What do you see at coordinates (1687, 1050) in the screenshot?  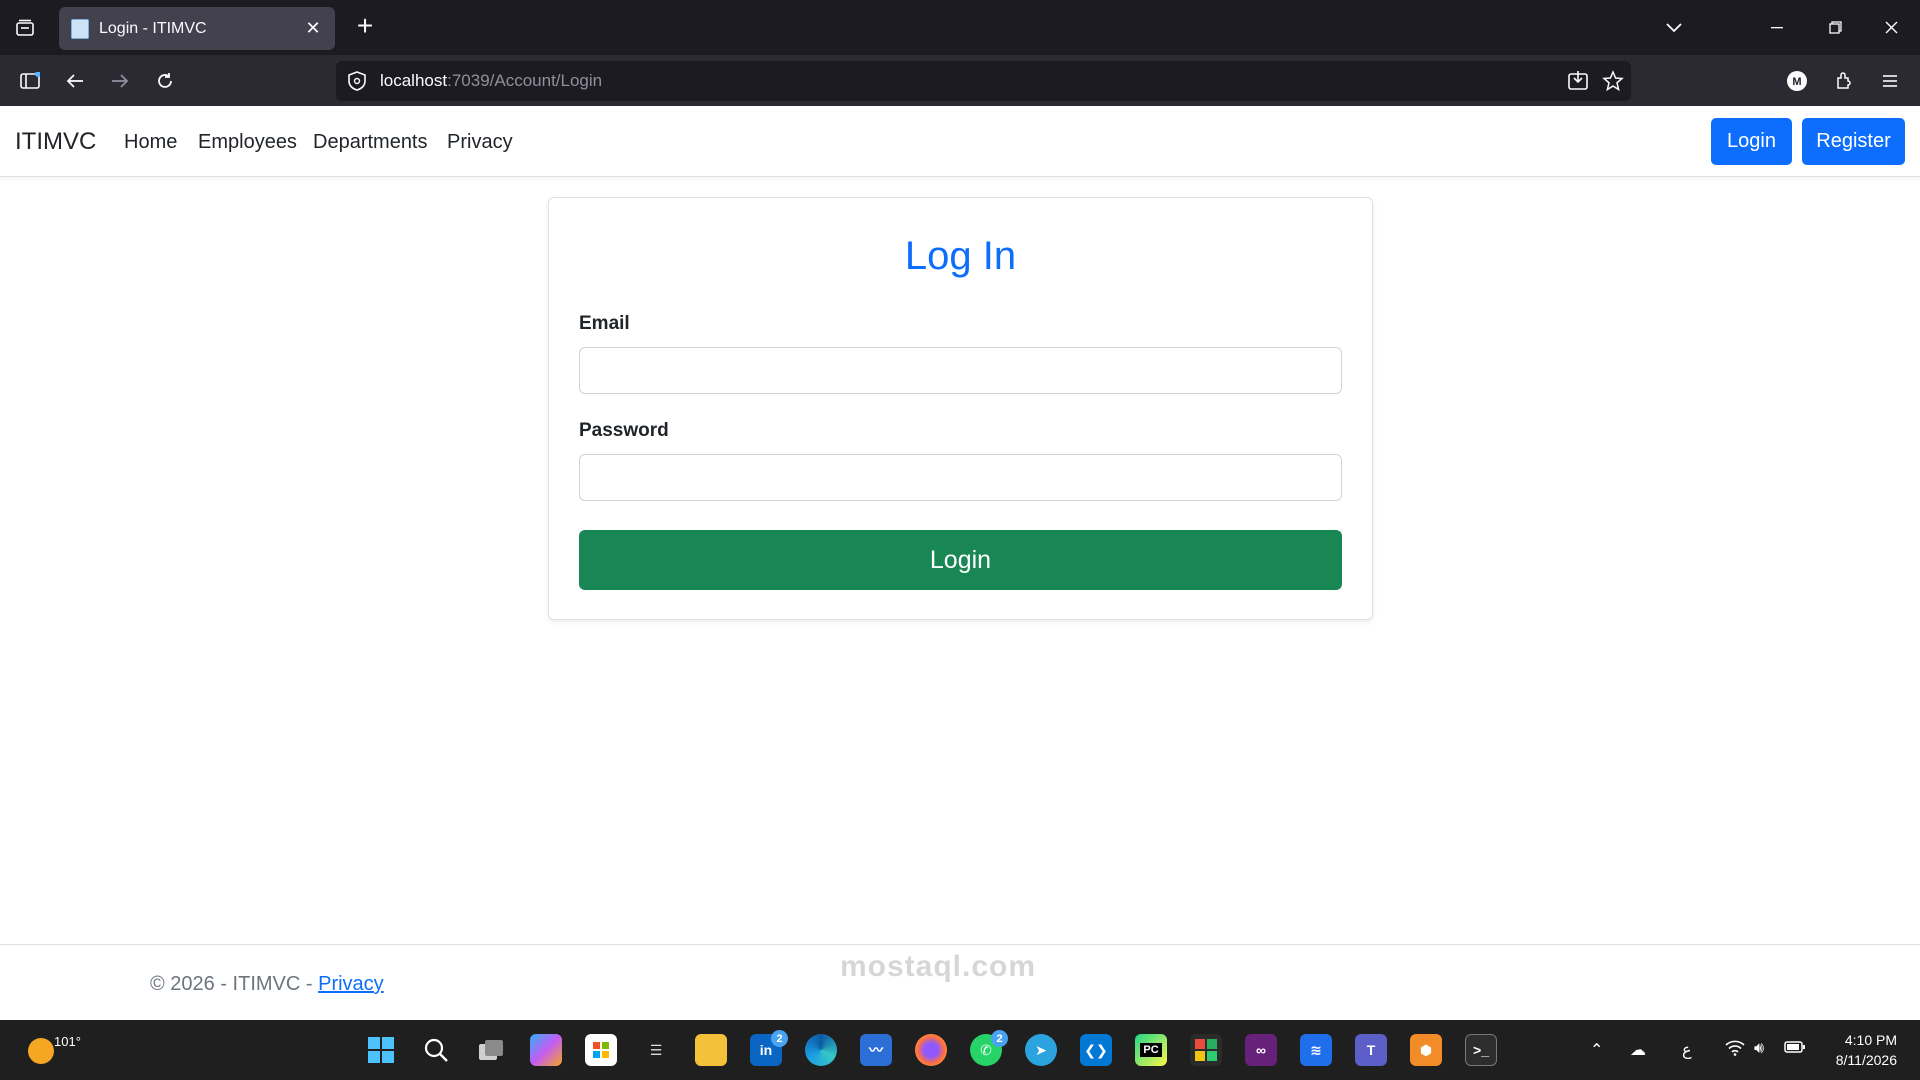 I see `input-language-indicator: ع` at bounding box center [1687, 1050].